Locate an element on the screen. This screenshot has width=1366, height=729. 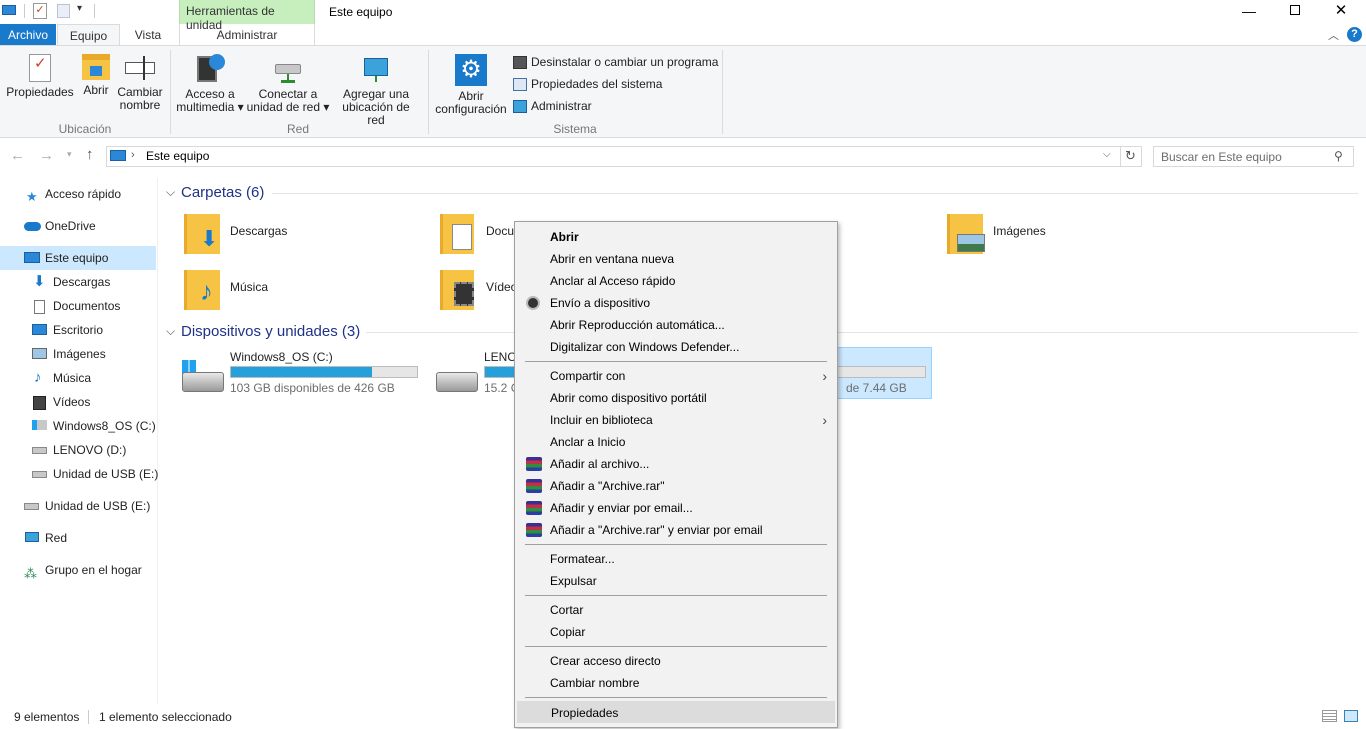
folder-imagenes: Imágenes is located at coordinates (1047, 234).